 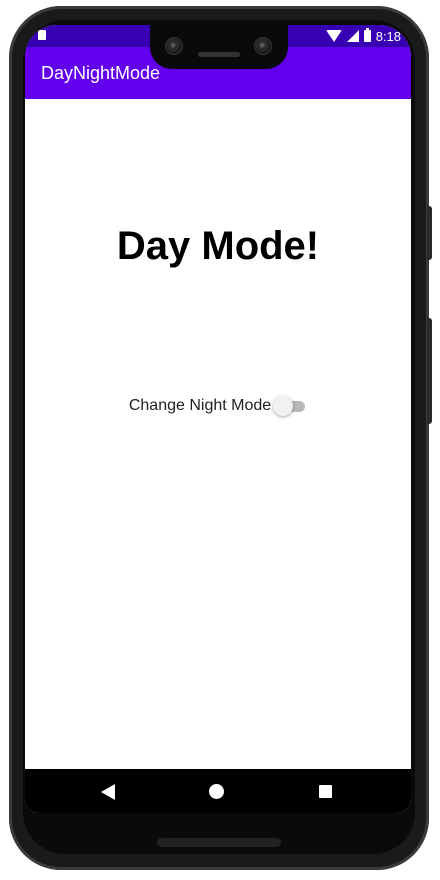 I want to click on signal-icon, so click(x=352, y=36).